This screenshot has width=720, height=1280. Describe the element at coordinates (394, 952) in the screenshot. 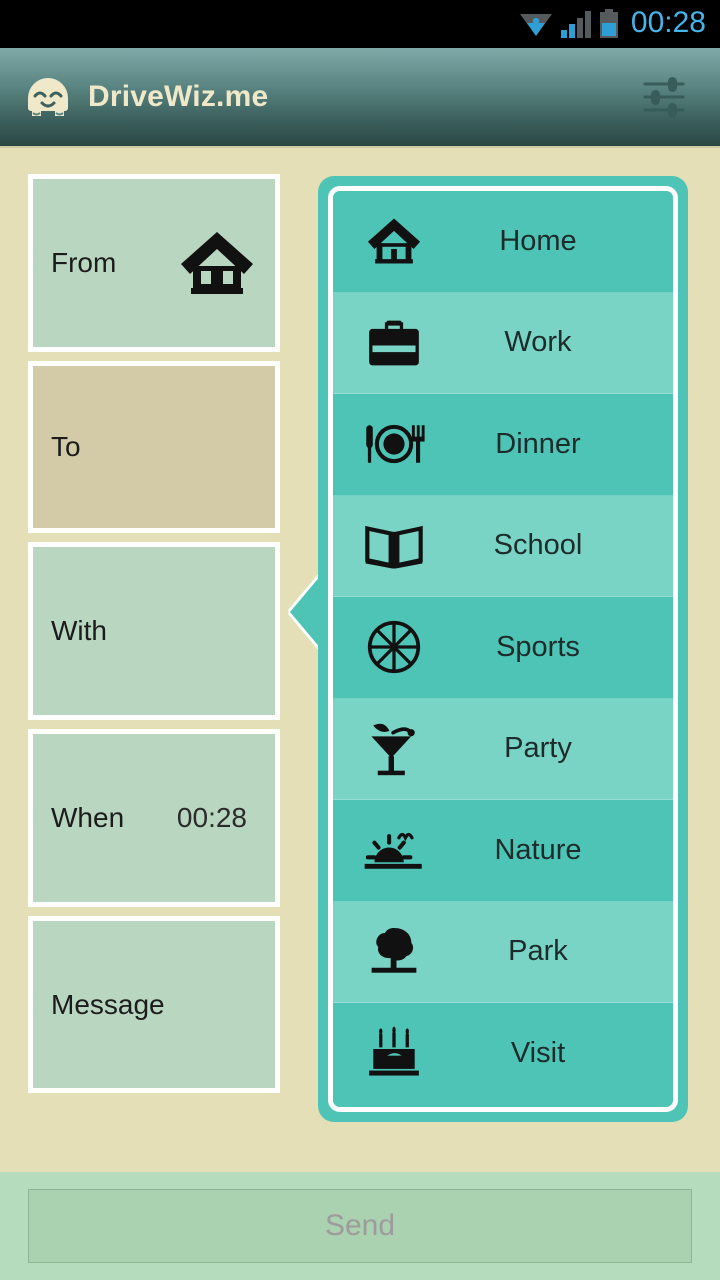

I see `tree-icon` at that location.